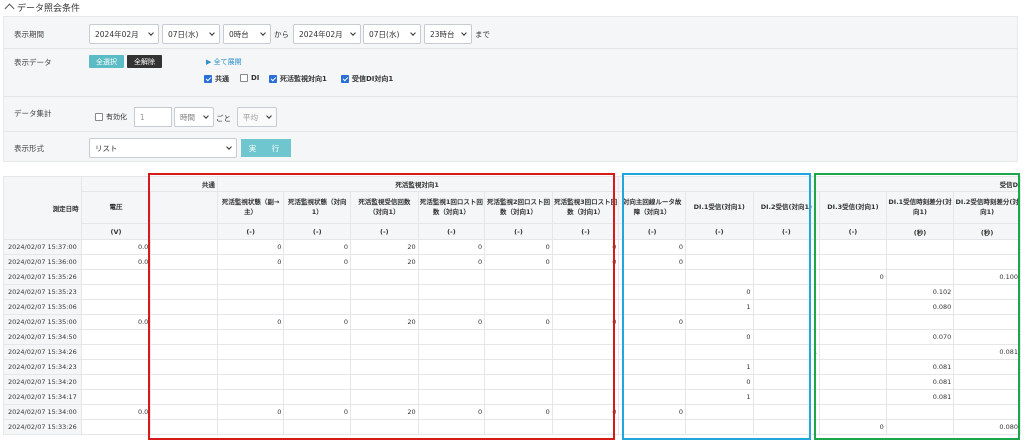 The image size is (1024, 445). What do you see at coordinates (124, 34) in the screenshot?
I see `start-month-select: 2024年02月` at bounding box center [124, 34].